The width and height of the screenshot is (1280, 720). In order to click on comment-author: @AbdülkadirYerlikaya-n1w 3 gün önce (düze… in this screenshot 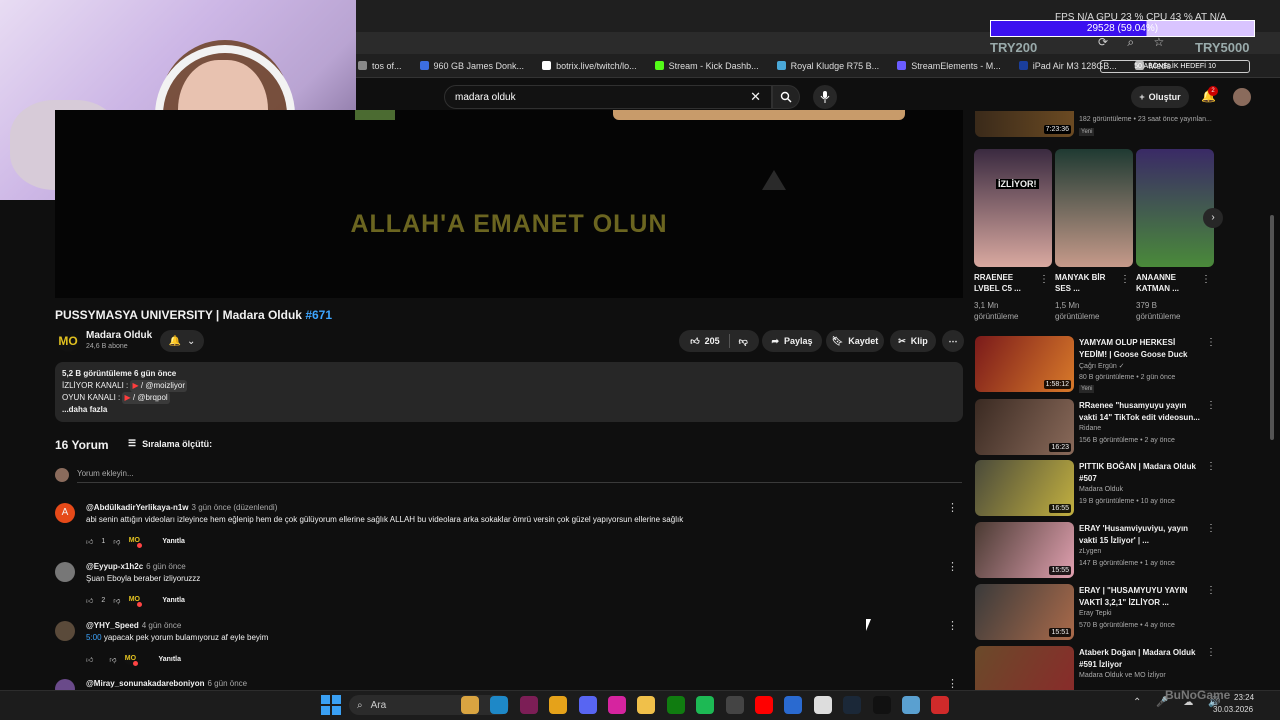, I will do `click(181, 507)`.